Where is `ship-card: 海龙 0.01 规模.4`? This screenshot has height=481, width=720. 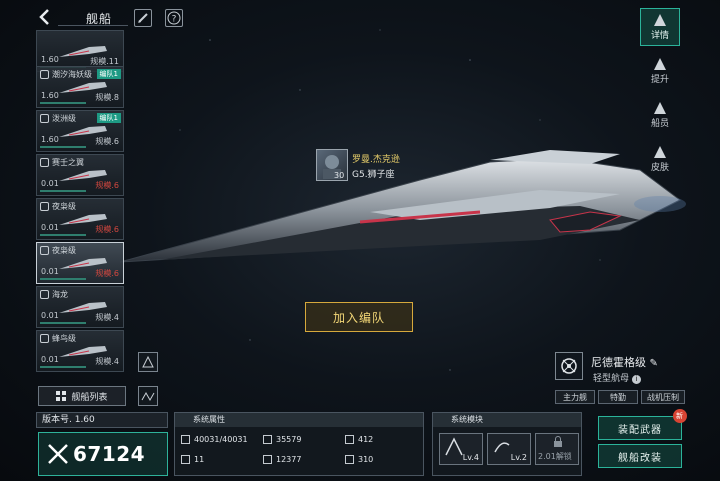 ship-card: 海龙 0.01 规模.4 is located at coordinates (80, 307).